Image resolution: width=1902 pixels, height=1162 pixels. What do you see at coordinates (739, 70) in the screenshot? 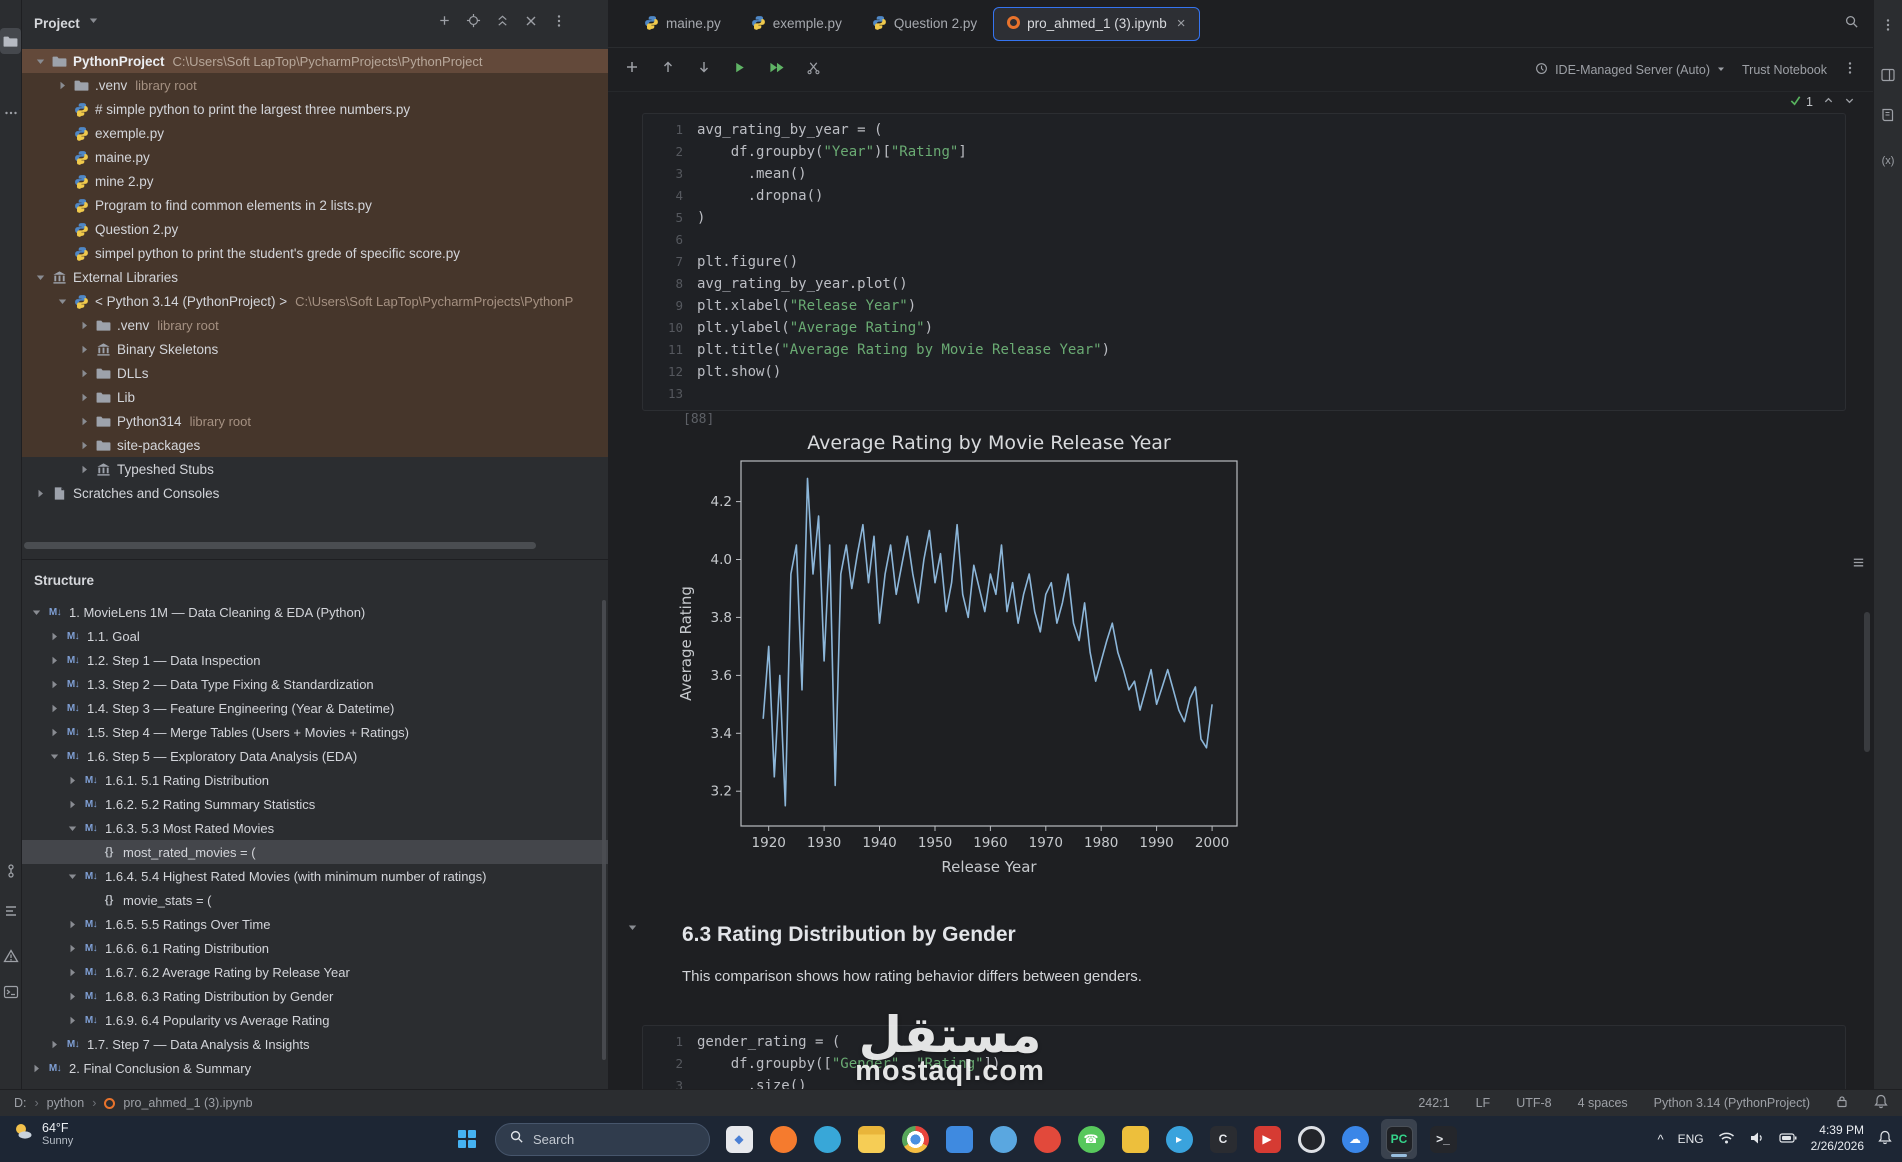
I see `run-cell-button` at bounding box center [739, 70].